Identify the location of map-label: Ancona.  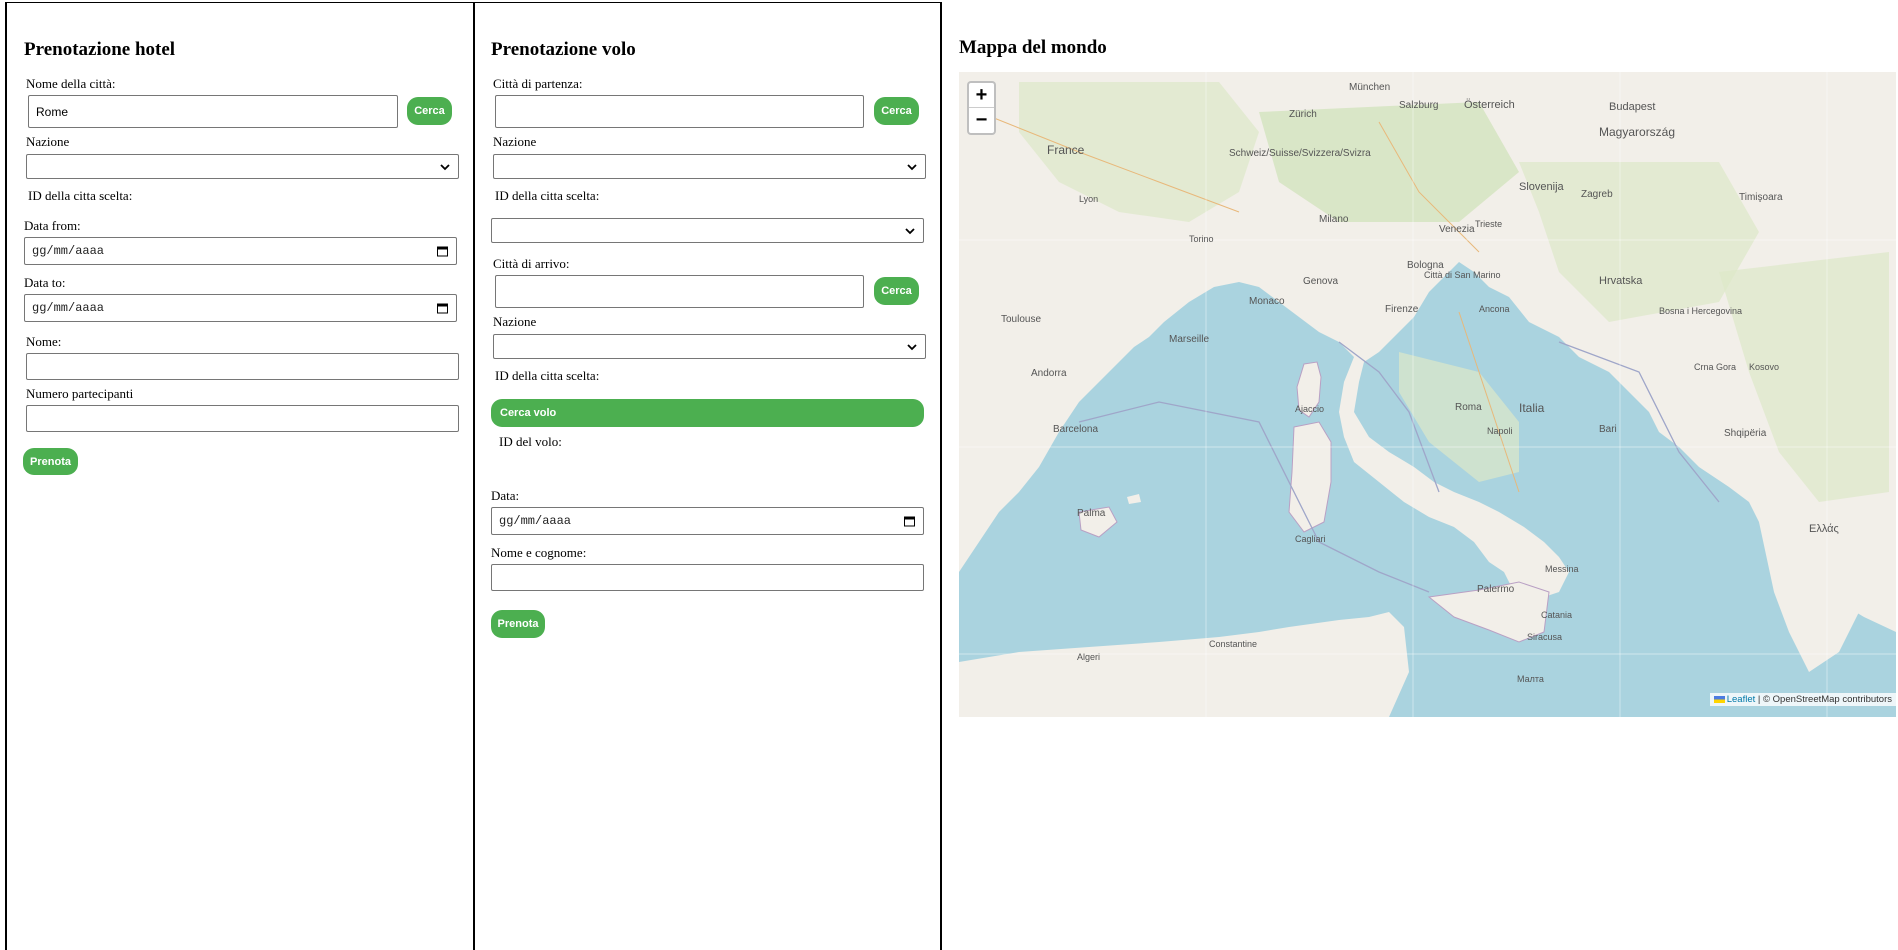
(1494, 309).